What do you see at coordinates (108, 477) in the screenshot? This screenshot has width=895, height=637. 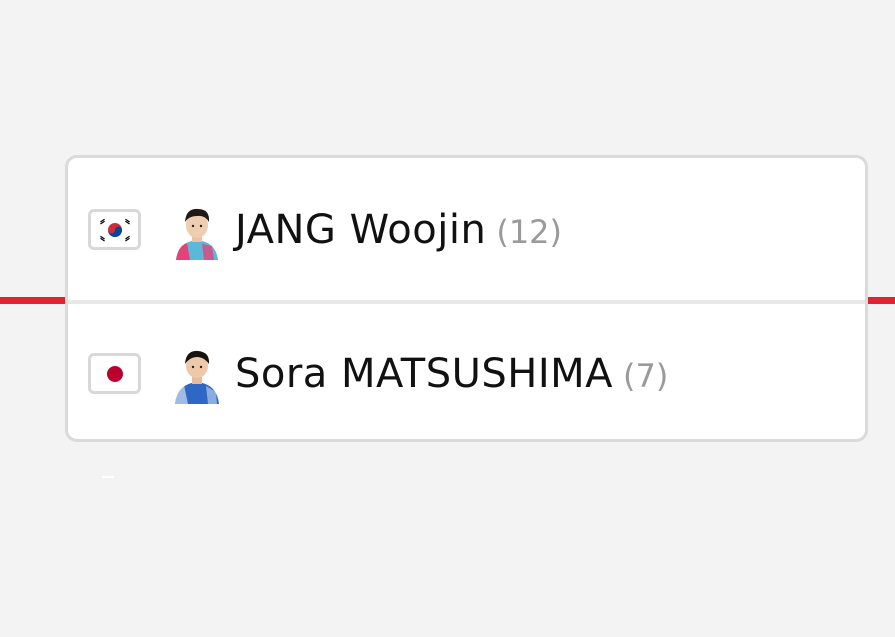 I see `decorative-mark` at bounding box center [108, 477].